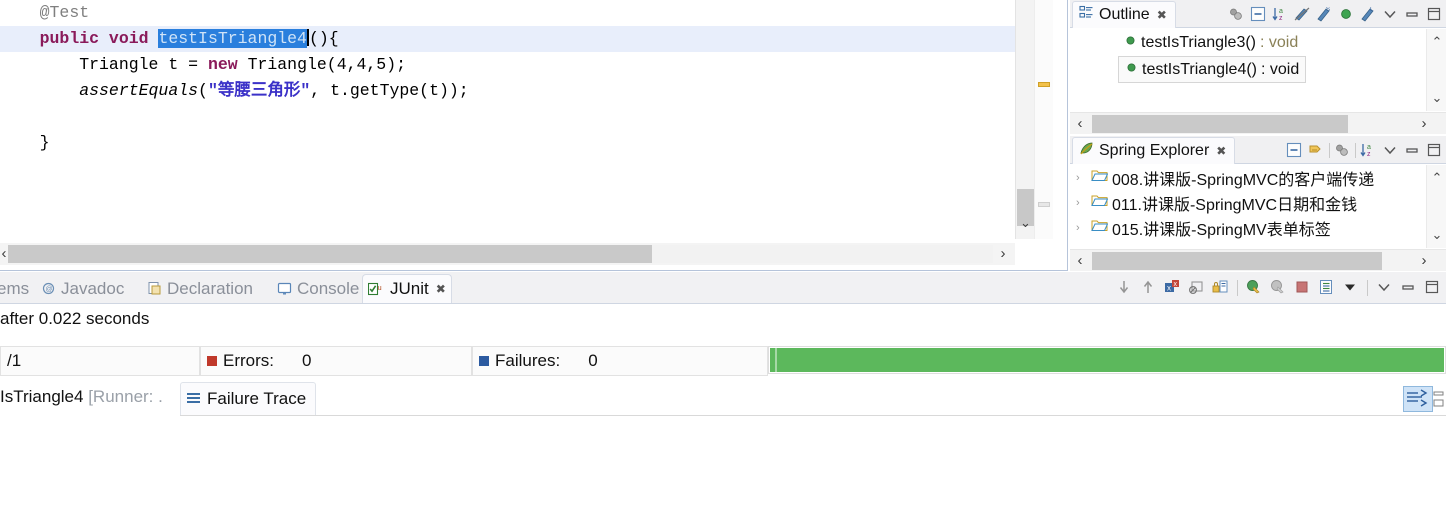 This screenshot has width=1446, height=520. What do you see at coordinates (1254, 287) in the screenshot?
I see `rerun-test-icon` at bounding box center [1254, 287].